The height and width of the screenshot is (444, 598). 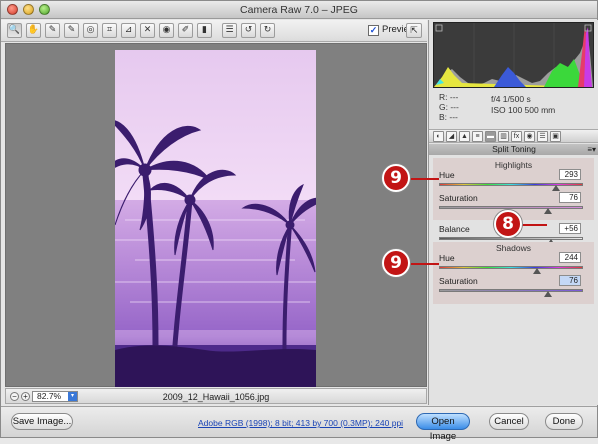 What do you see at coordinates (503, 136) in the screenshot?
I see `lens-corrections-tab-icon: ▥` at bounding box center [503, 136].